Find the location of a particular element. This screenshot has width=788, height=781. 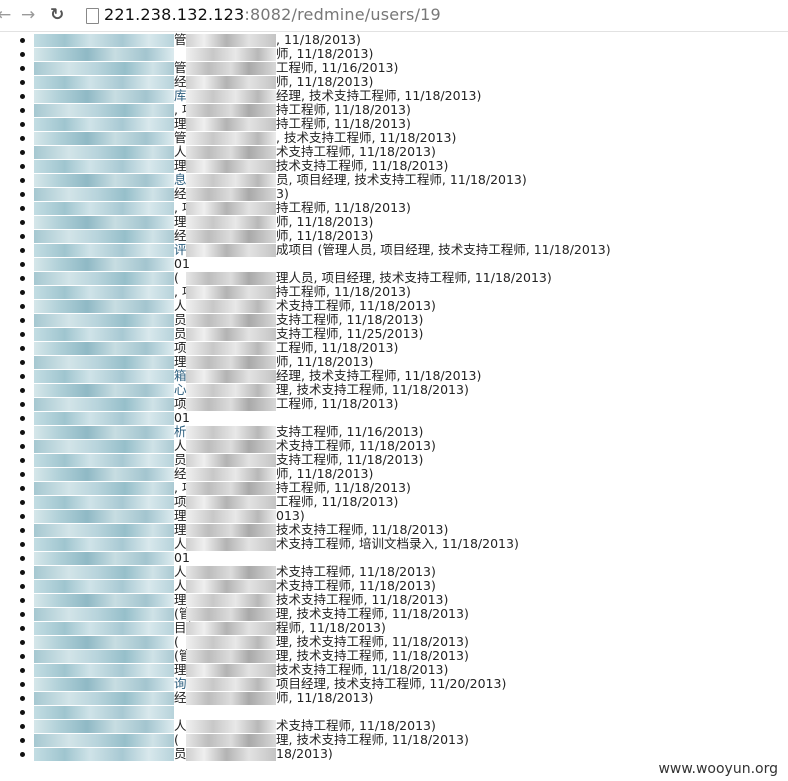

project-name-fragment: 析 is located at coordinates (180, 432).